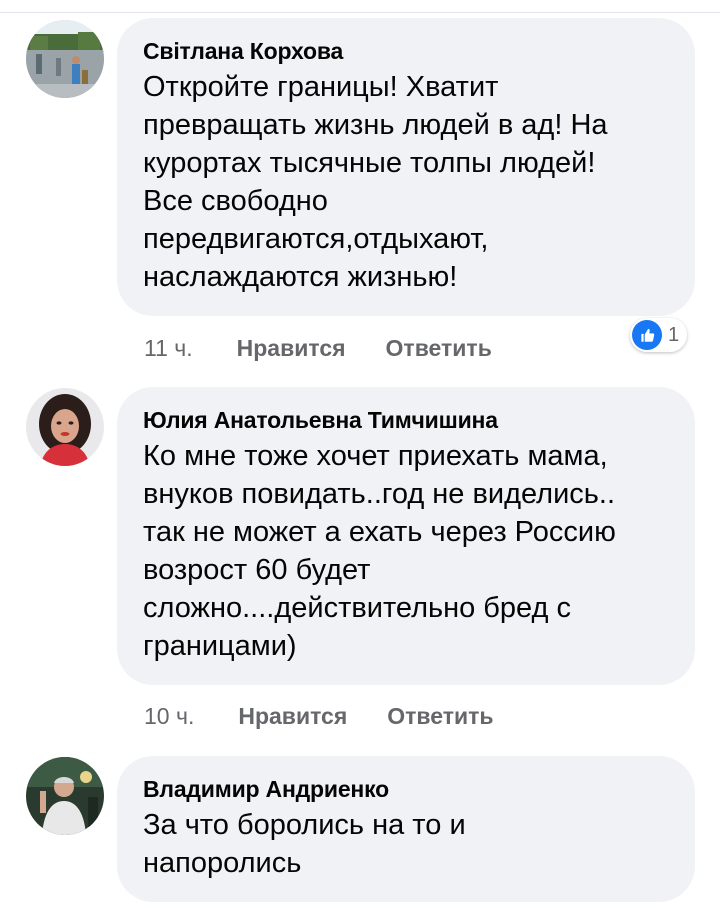  I want to click on thumbs-up-icon, so click(647, 335).